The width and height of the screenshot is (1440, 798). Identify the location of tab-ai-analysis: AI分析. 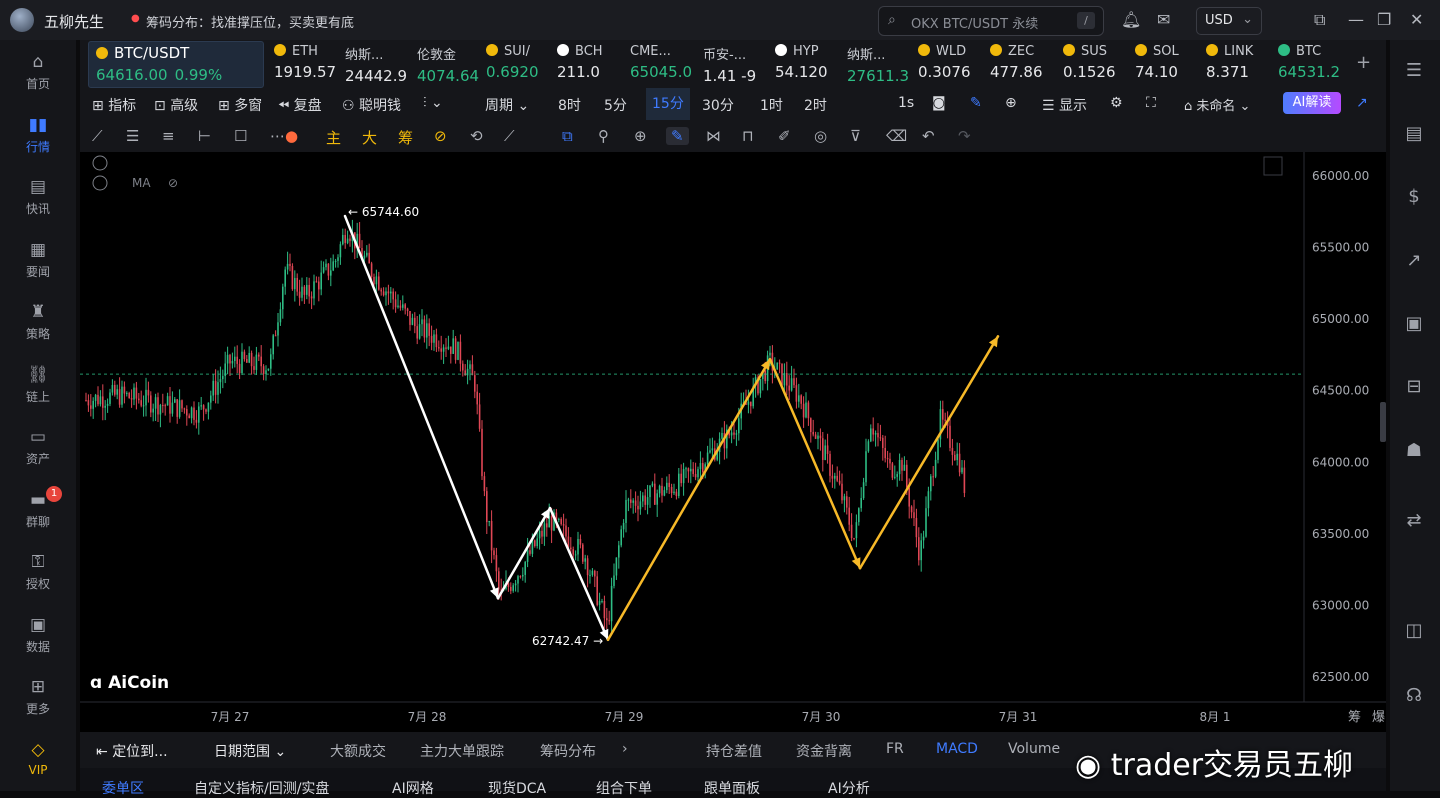
(849, 788).